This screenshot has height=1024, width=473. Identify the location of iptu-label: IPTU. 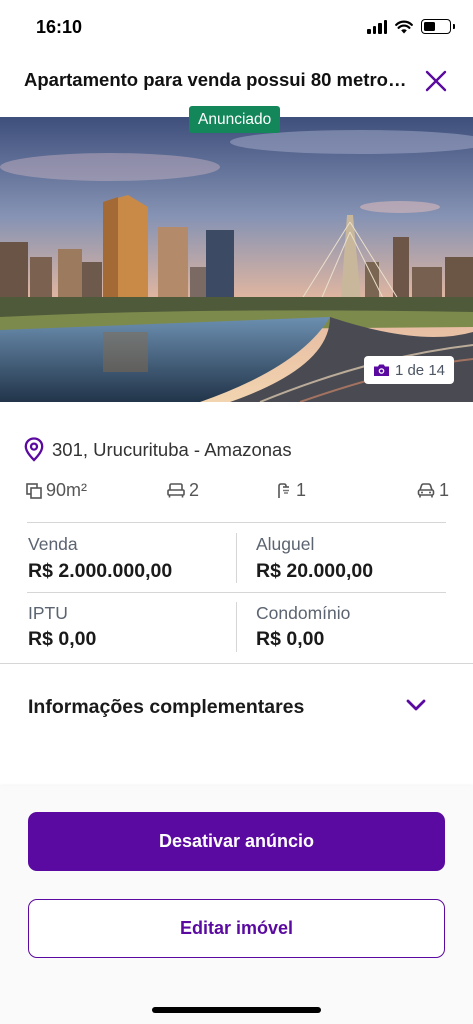
(48, 613).